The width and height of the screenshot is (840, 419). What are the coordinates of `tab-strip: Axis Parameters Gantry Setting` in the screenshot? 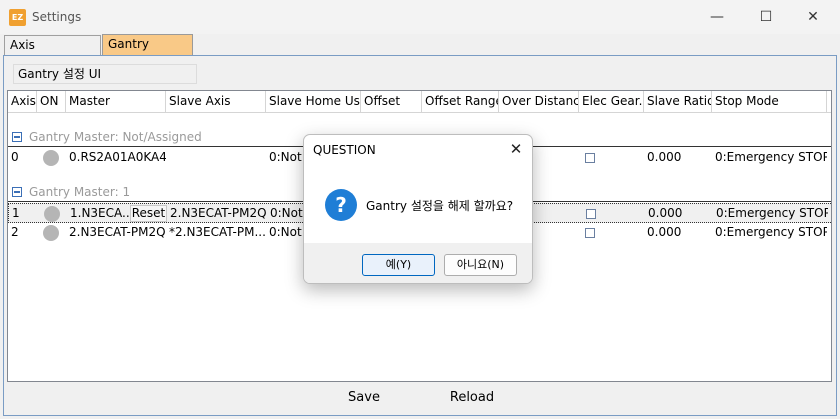 It's located at (420, 52).